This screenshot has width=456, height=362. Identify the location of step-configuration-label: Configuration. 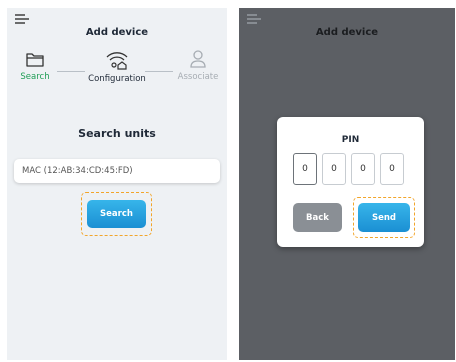
(117, 79).